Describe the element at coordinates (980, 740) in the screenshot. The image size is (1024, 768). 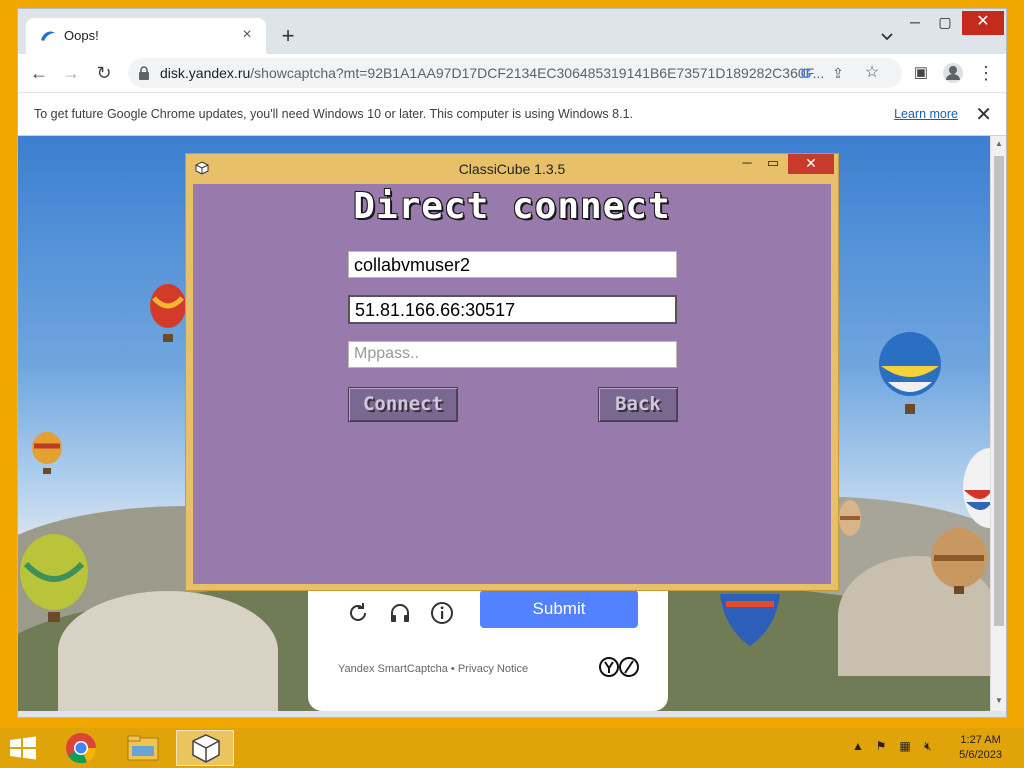
I see `clock-time: 1:27 AM` at that location.